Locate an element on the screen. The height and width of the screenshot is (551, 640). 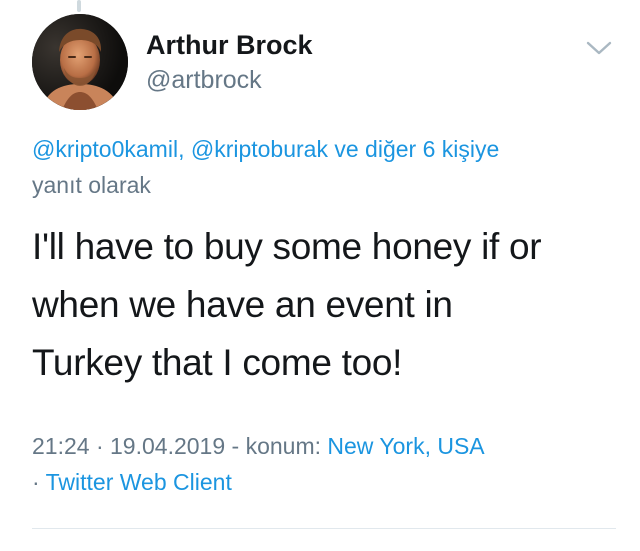
tweet-date: 19.04.2019 is located at coordinates (167, 446).